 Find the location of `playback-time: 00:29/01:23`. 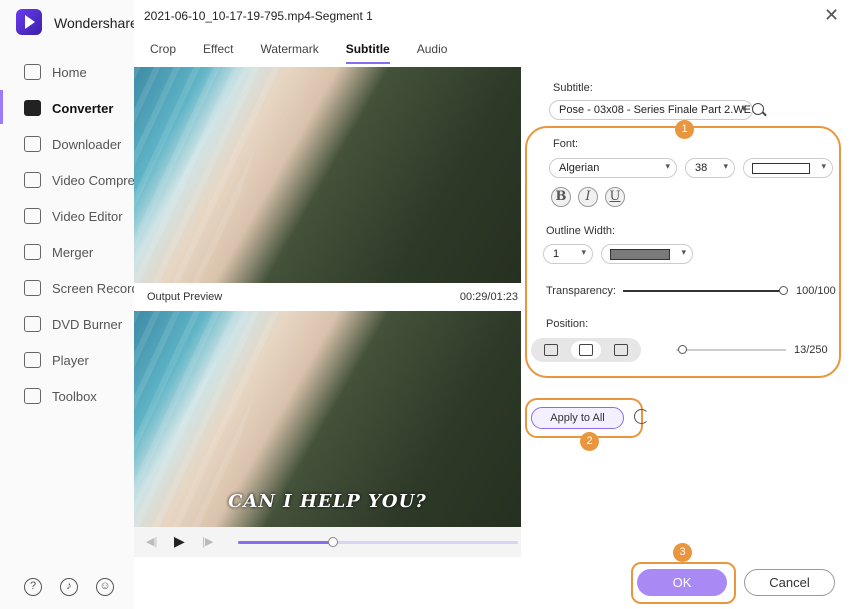

playback-time: 00:29/01:23 is located at coordinates (488, 297).